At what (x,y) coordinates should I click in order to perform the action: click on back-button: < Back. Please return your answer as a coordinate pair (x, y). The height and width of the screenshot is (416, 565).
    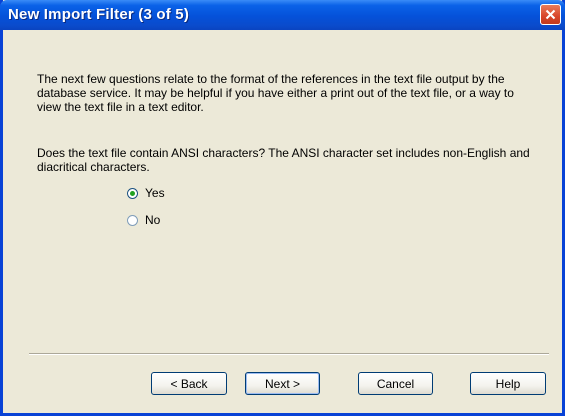
    Looking at the image, I should click on (189, 383).